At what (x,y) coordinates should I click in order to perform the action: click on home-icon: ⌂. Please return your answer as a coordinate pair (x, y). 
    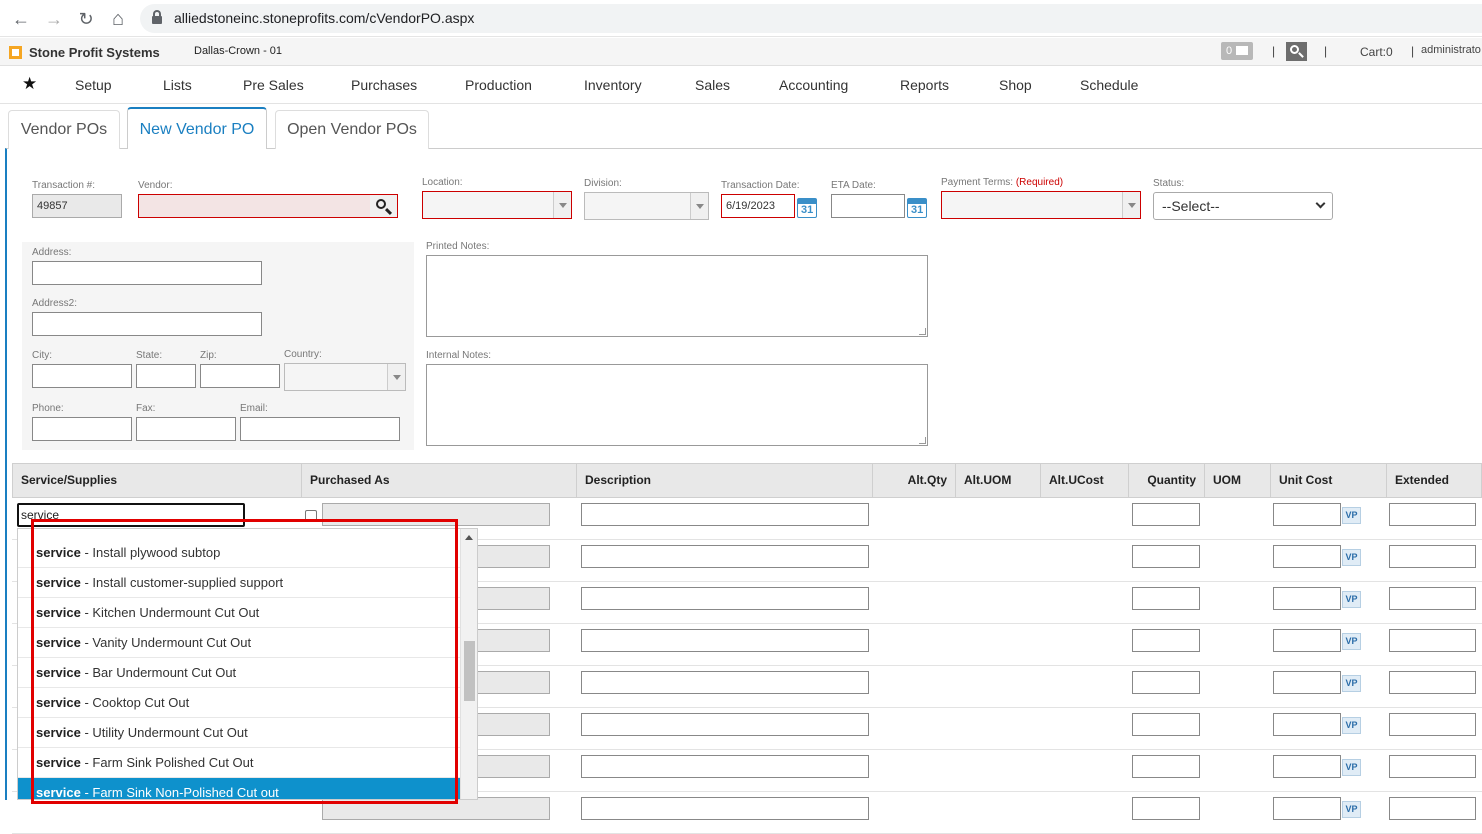
    Looking at the image, I should click on (118, 19).